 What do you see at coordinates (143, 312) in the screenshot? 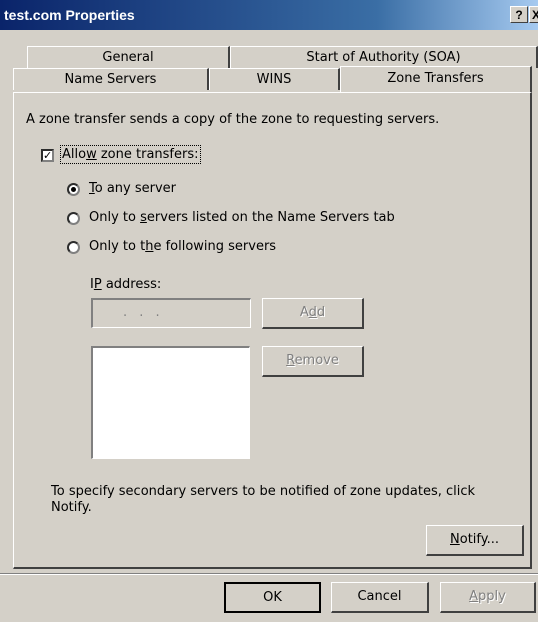
I see `ip-address-value: . . .` at bounding box center [143, 312].